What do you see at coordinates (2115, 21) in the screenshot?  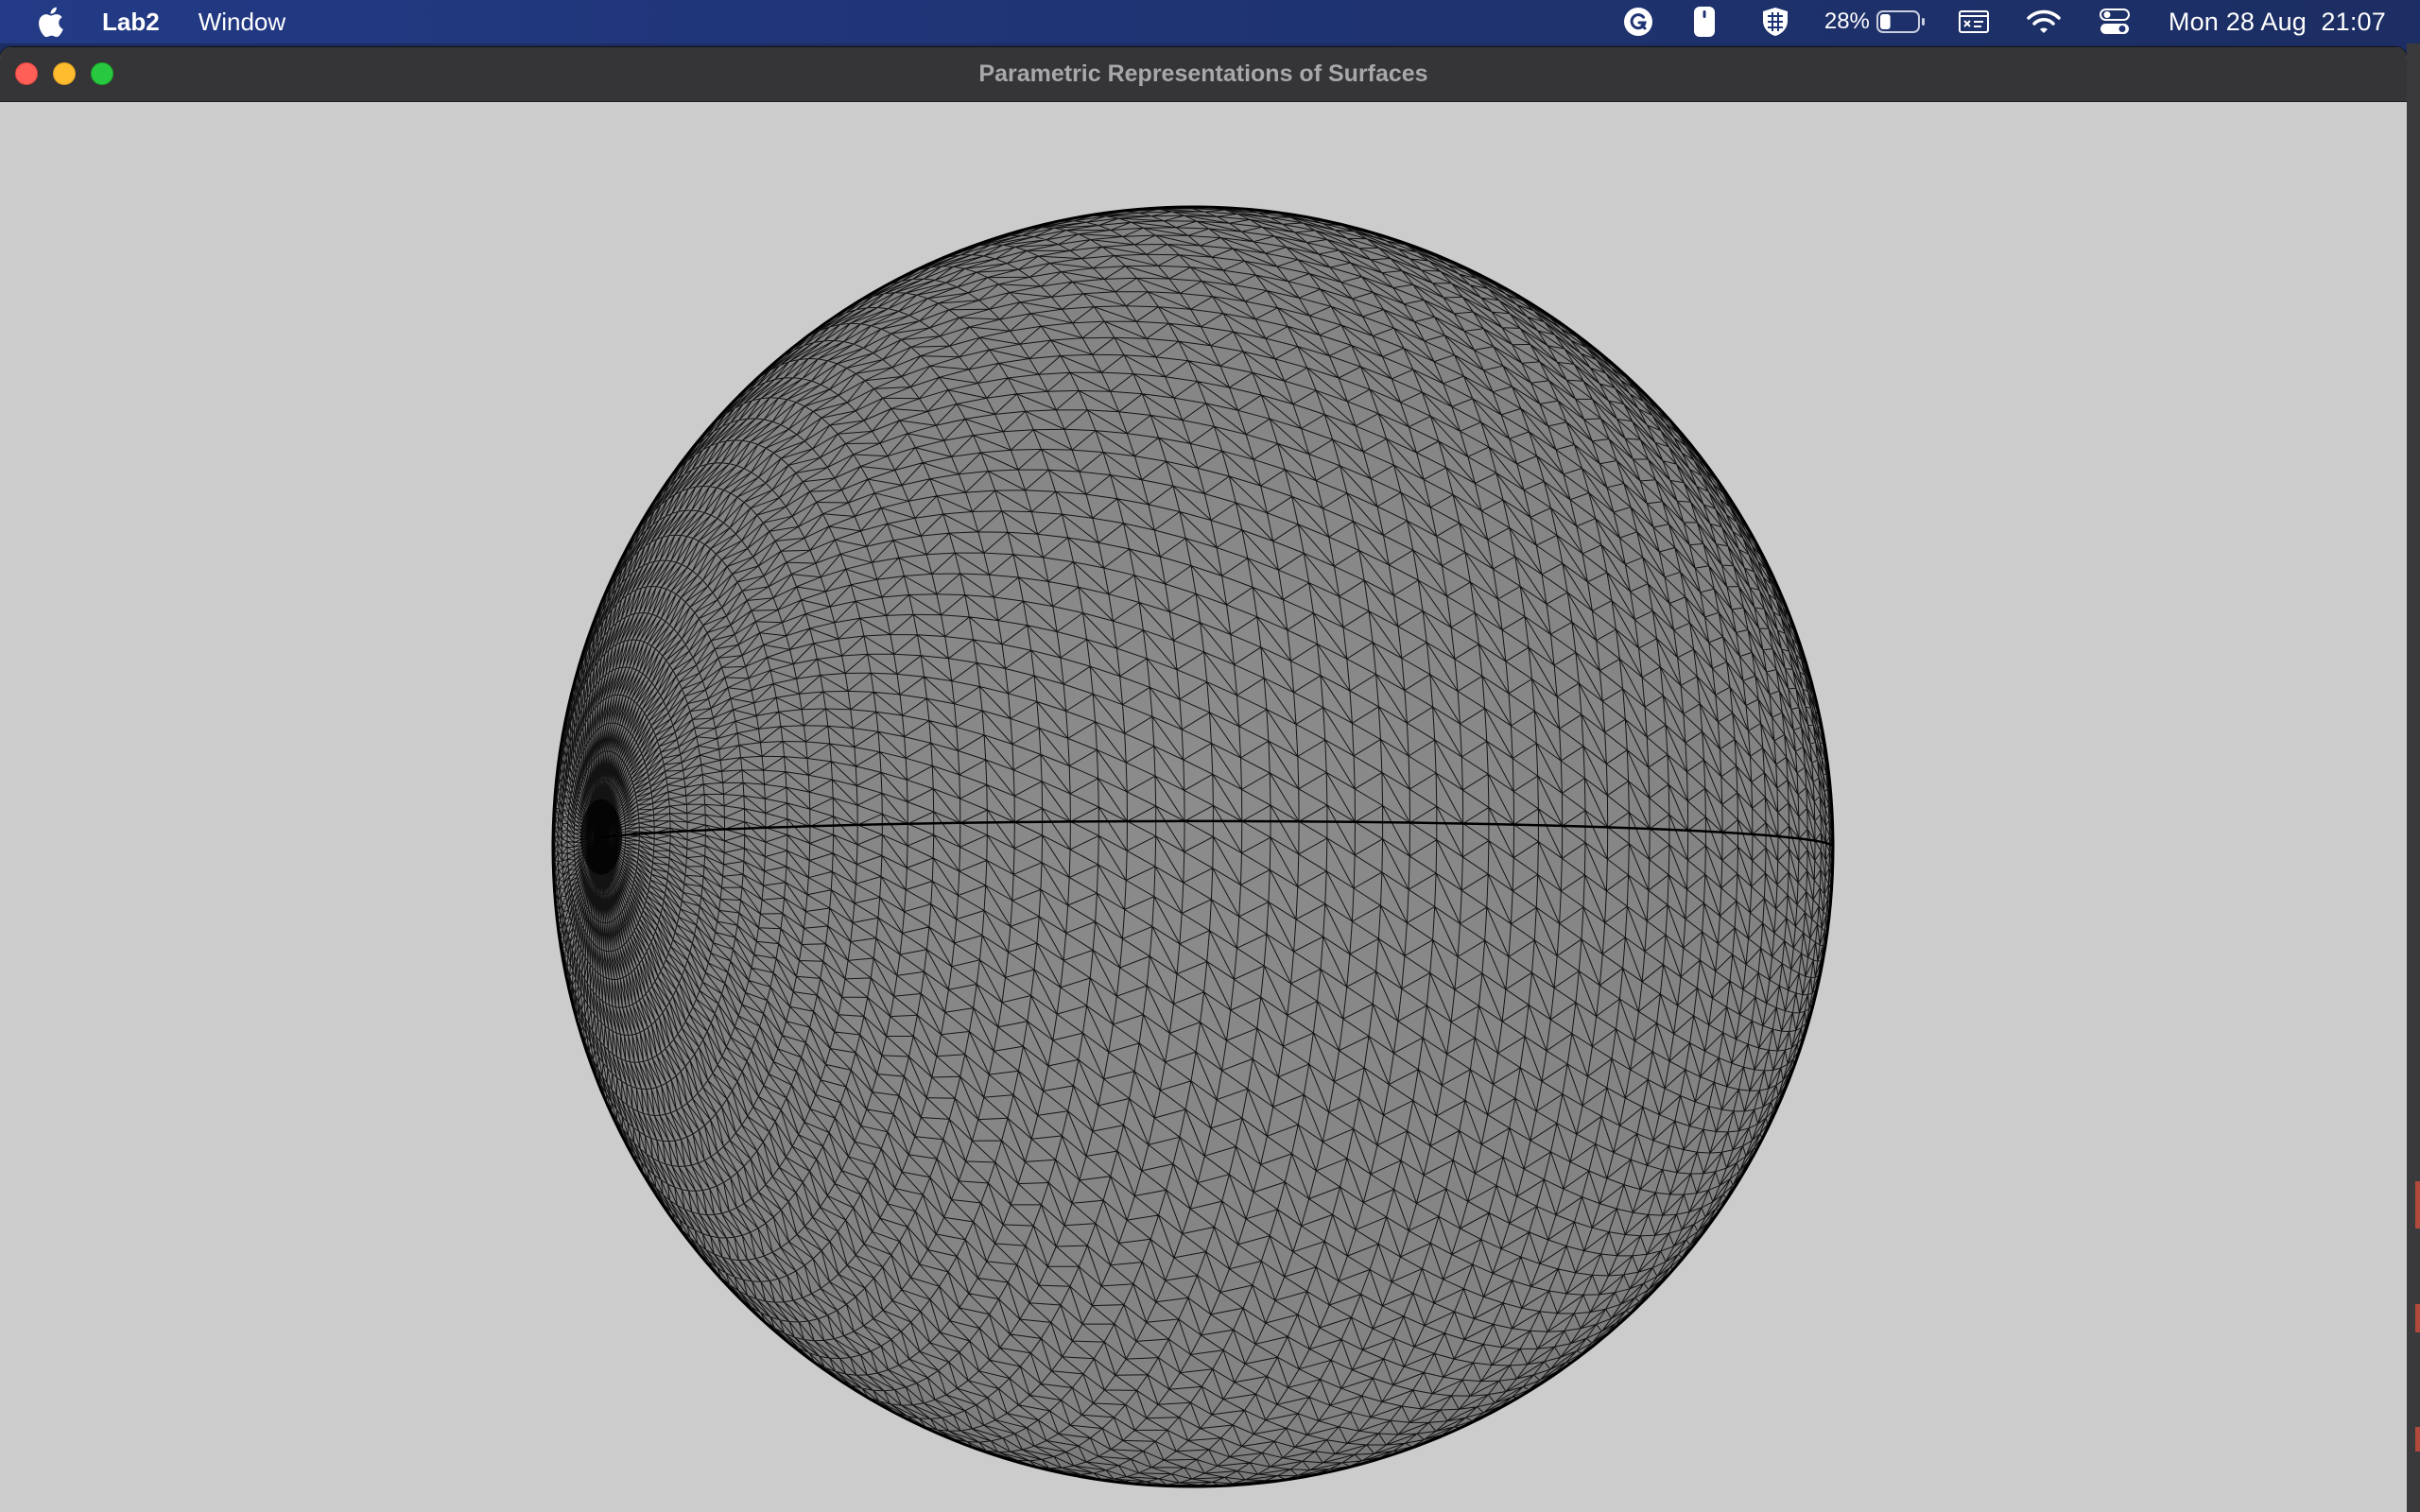 I see `control-center-icon` at bounding box center [2115, 21].